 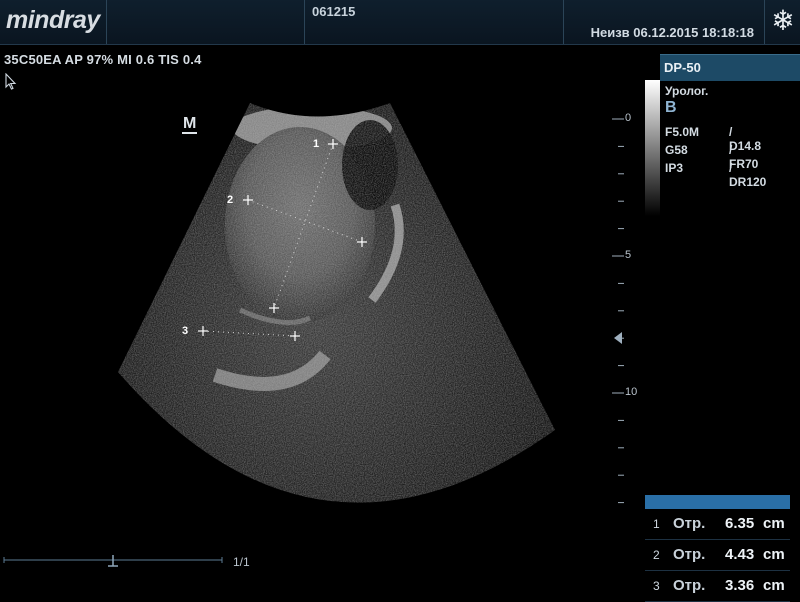 What do you see at coordinates (717, 555) in the screenshot?
I see `measurement-row: 2 Отр. 4.43 cm` at bounding box center [717, 555].